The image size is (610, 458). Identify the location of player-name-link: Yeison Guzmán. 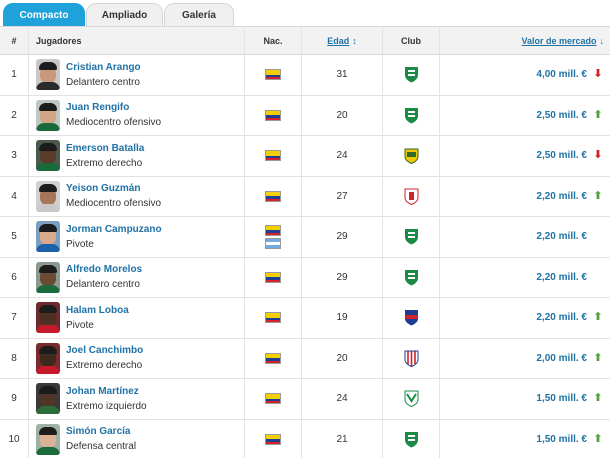
(113, 188).